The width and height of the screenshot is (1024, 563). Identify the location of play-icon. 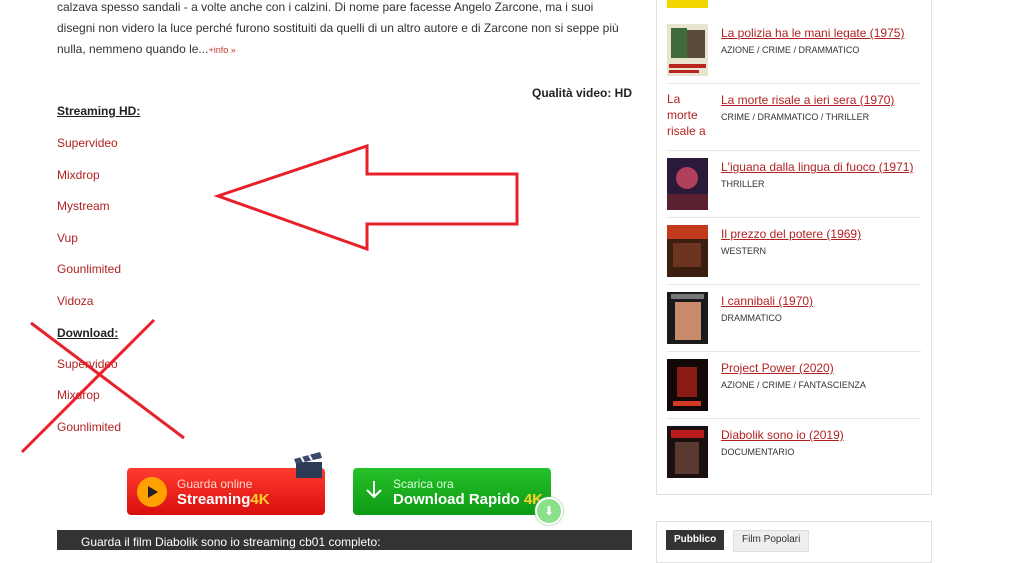
(152, 491).